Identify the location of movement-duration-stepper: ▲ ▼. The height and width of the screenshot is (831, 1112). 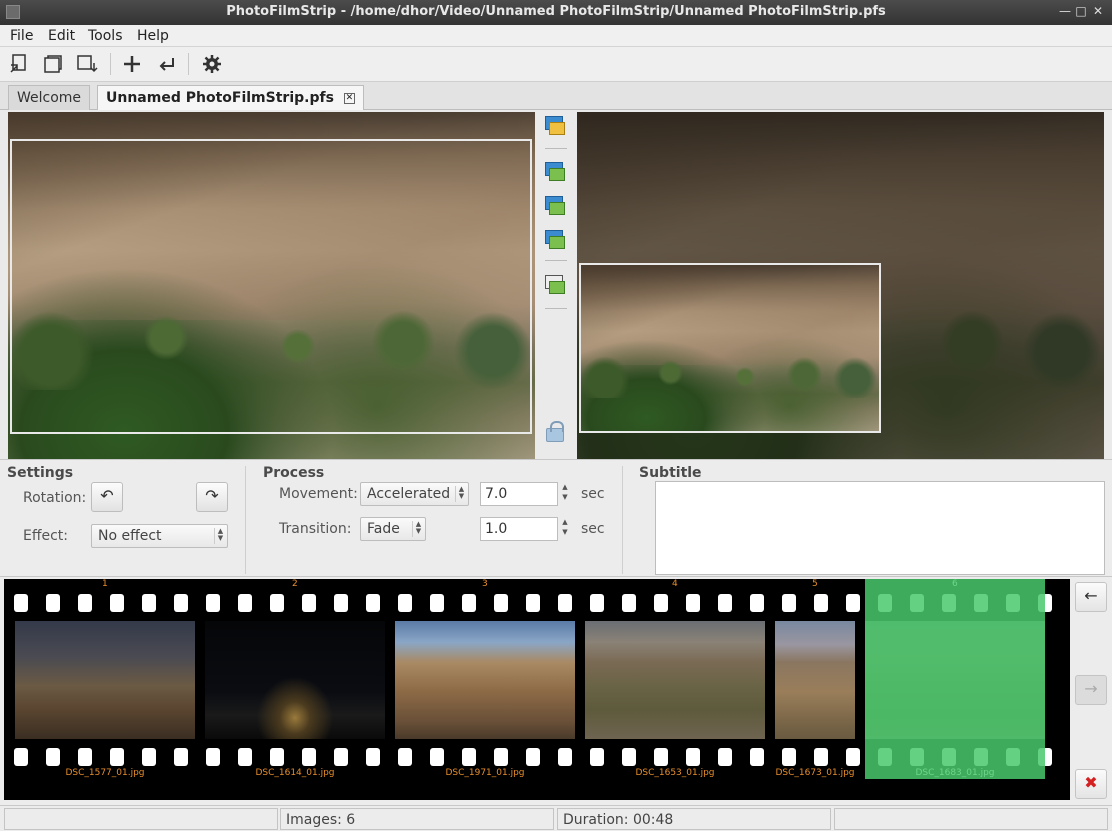
(565, 494).